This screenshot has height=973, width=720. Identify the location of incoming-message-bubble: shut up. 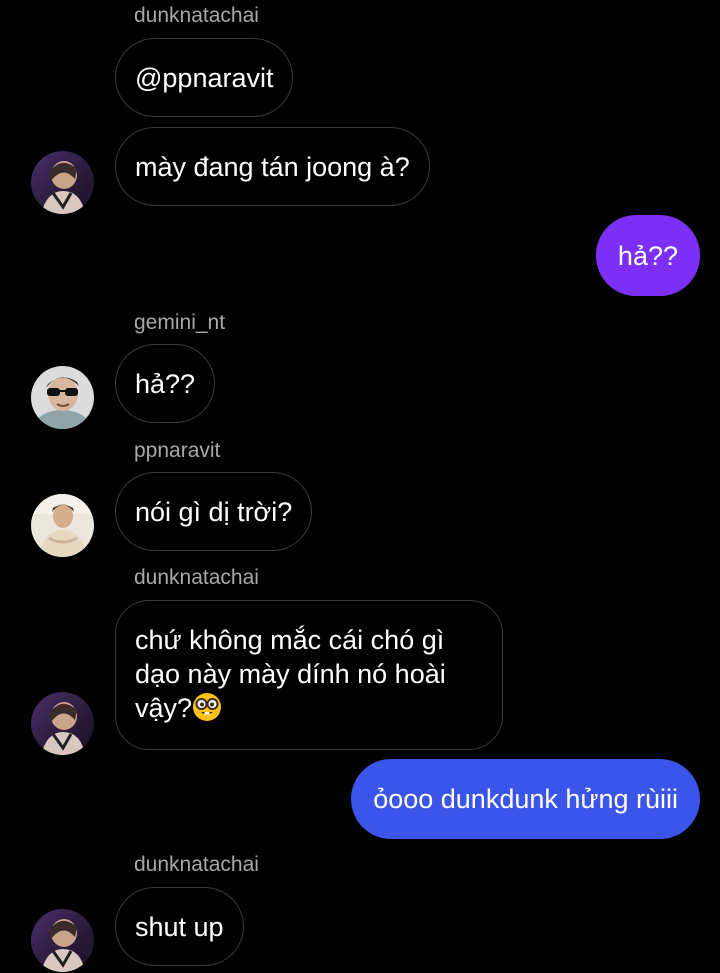
(179, 926).